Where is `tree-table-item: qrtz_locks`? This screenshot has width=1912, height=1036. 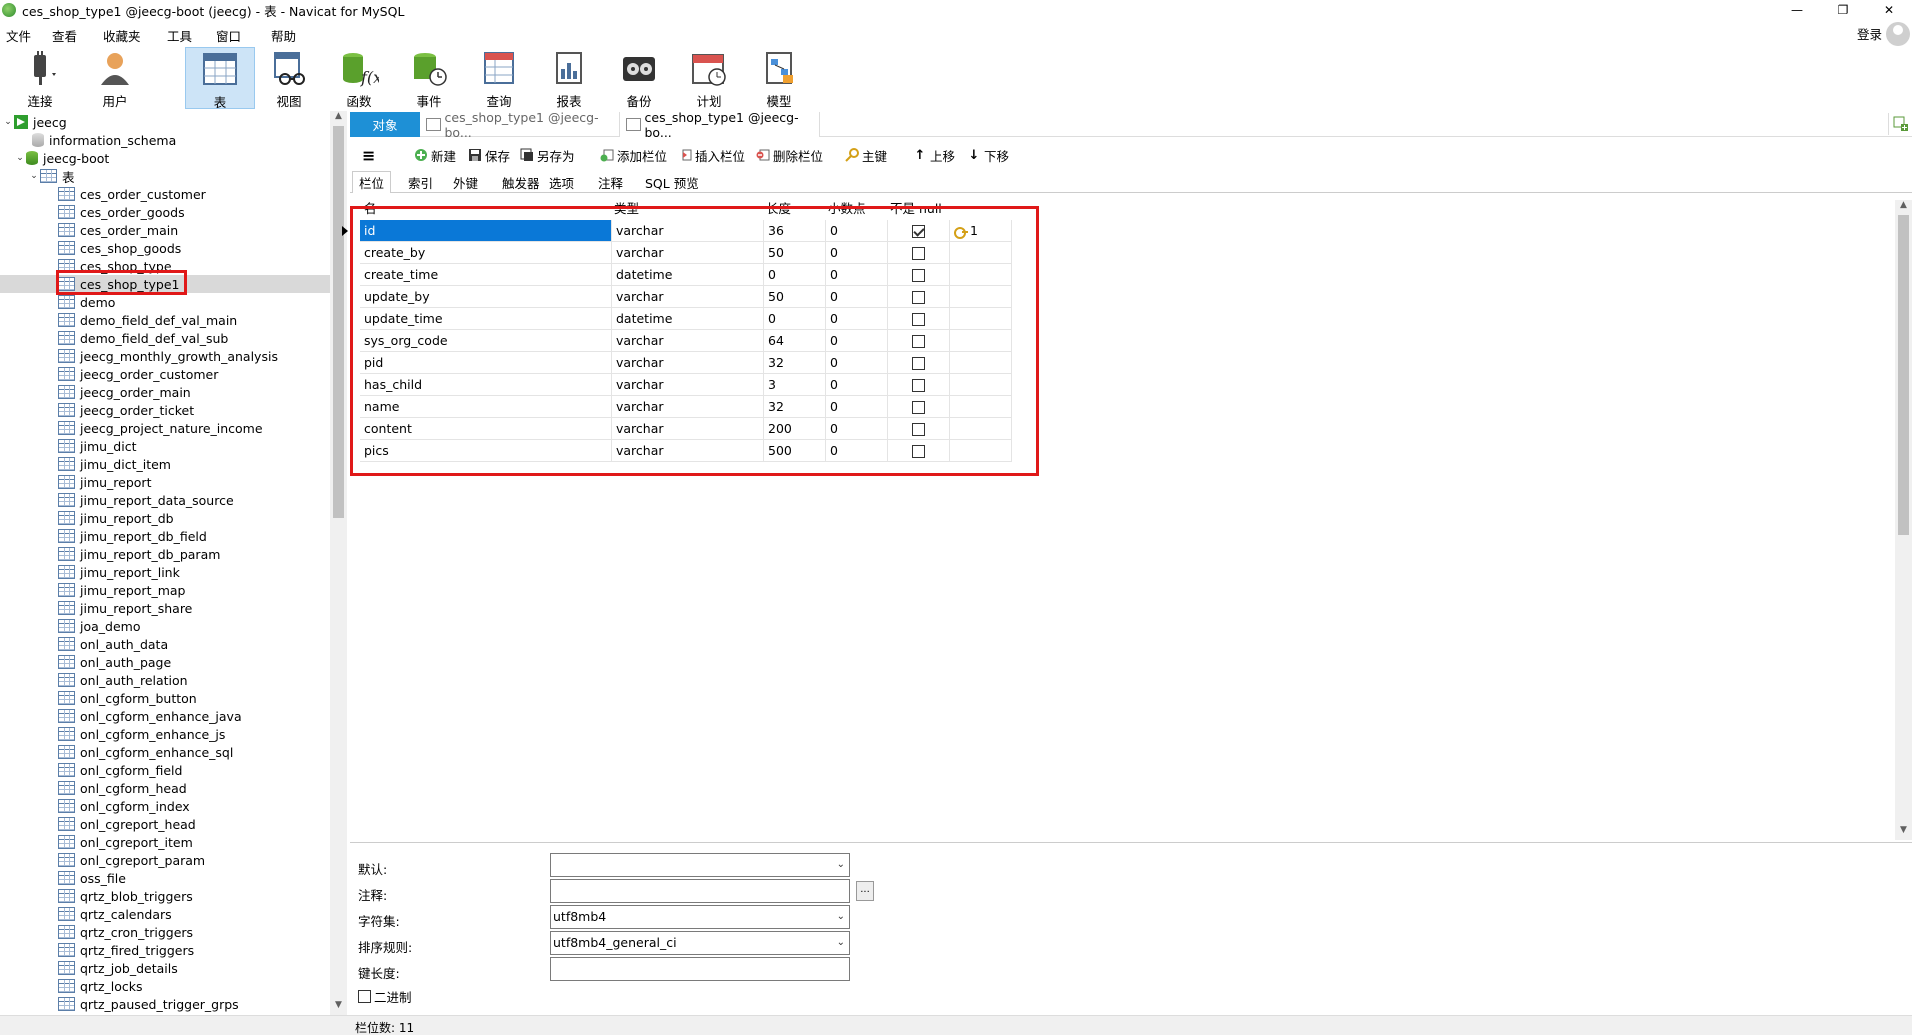 tree-table-item: qrtz_locks is located at coordinates (165, 986).